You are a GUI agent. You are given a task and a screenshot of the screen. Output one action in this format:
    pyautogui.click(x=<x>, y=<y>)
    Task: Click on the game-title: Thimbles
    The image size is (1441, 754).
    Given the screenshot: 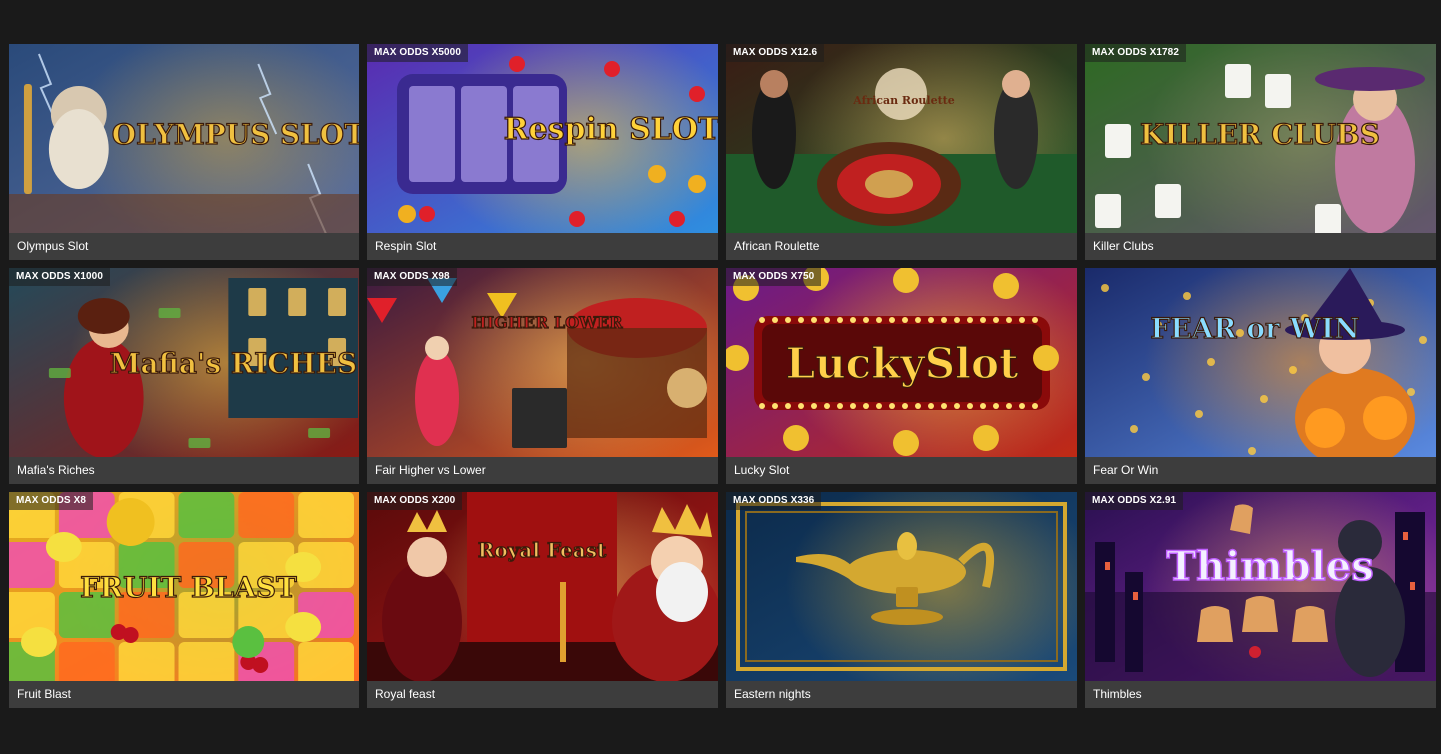 What is the action you would take?
    pyautogui.click(x=1260, y=694)
    